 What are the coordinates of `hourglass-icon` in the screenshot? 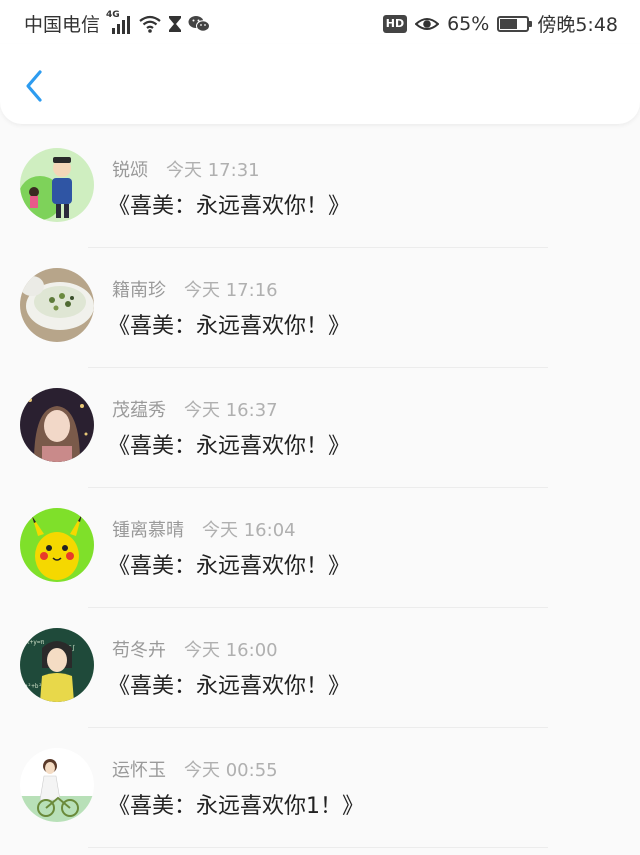 It's located at (175, 24).